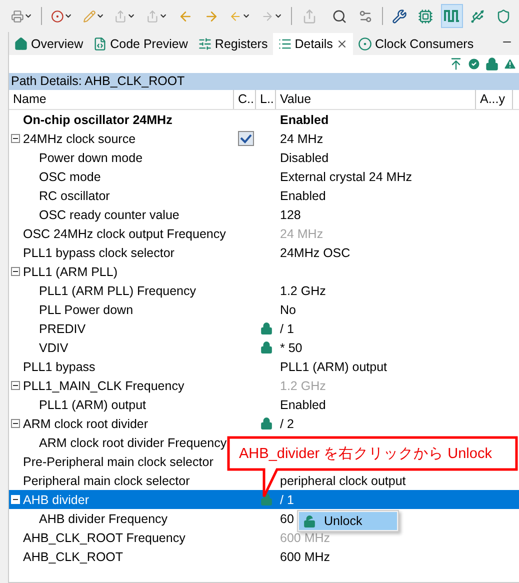  What do you see at coordinates (86, 309) in the screenshot?
I see `row-name: PLL Power down` at bounding box center [86, 309].